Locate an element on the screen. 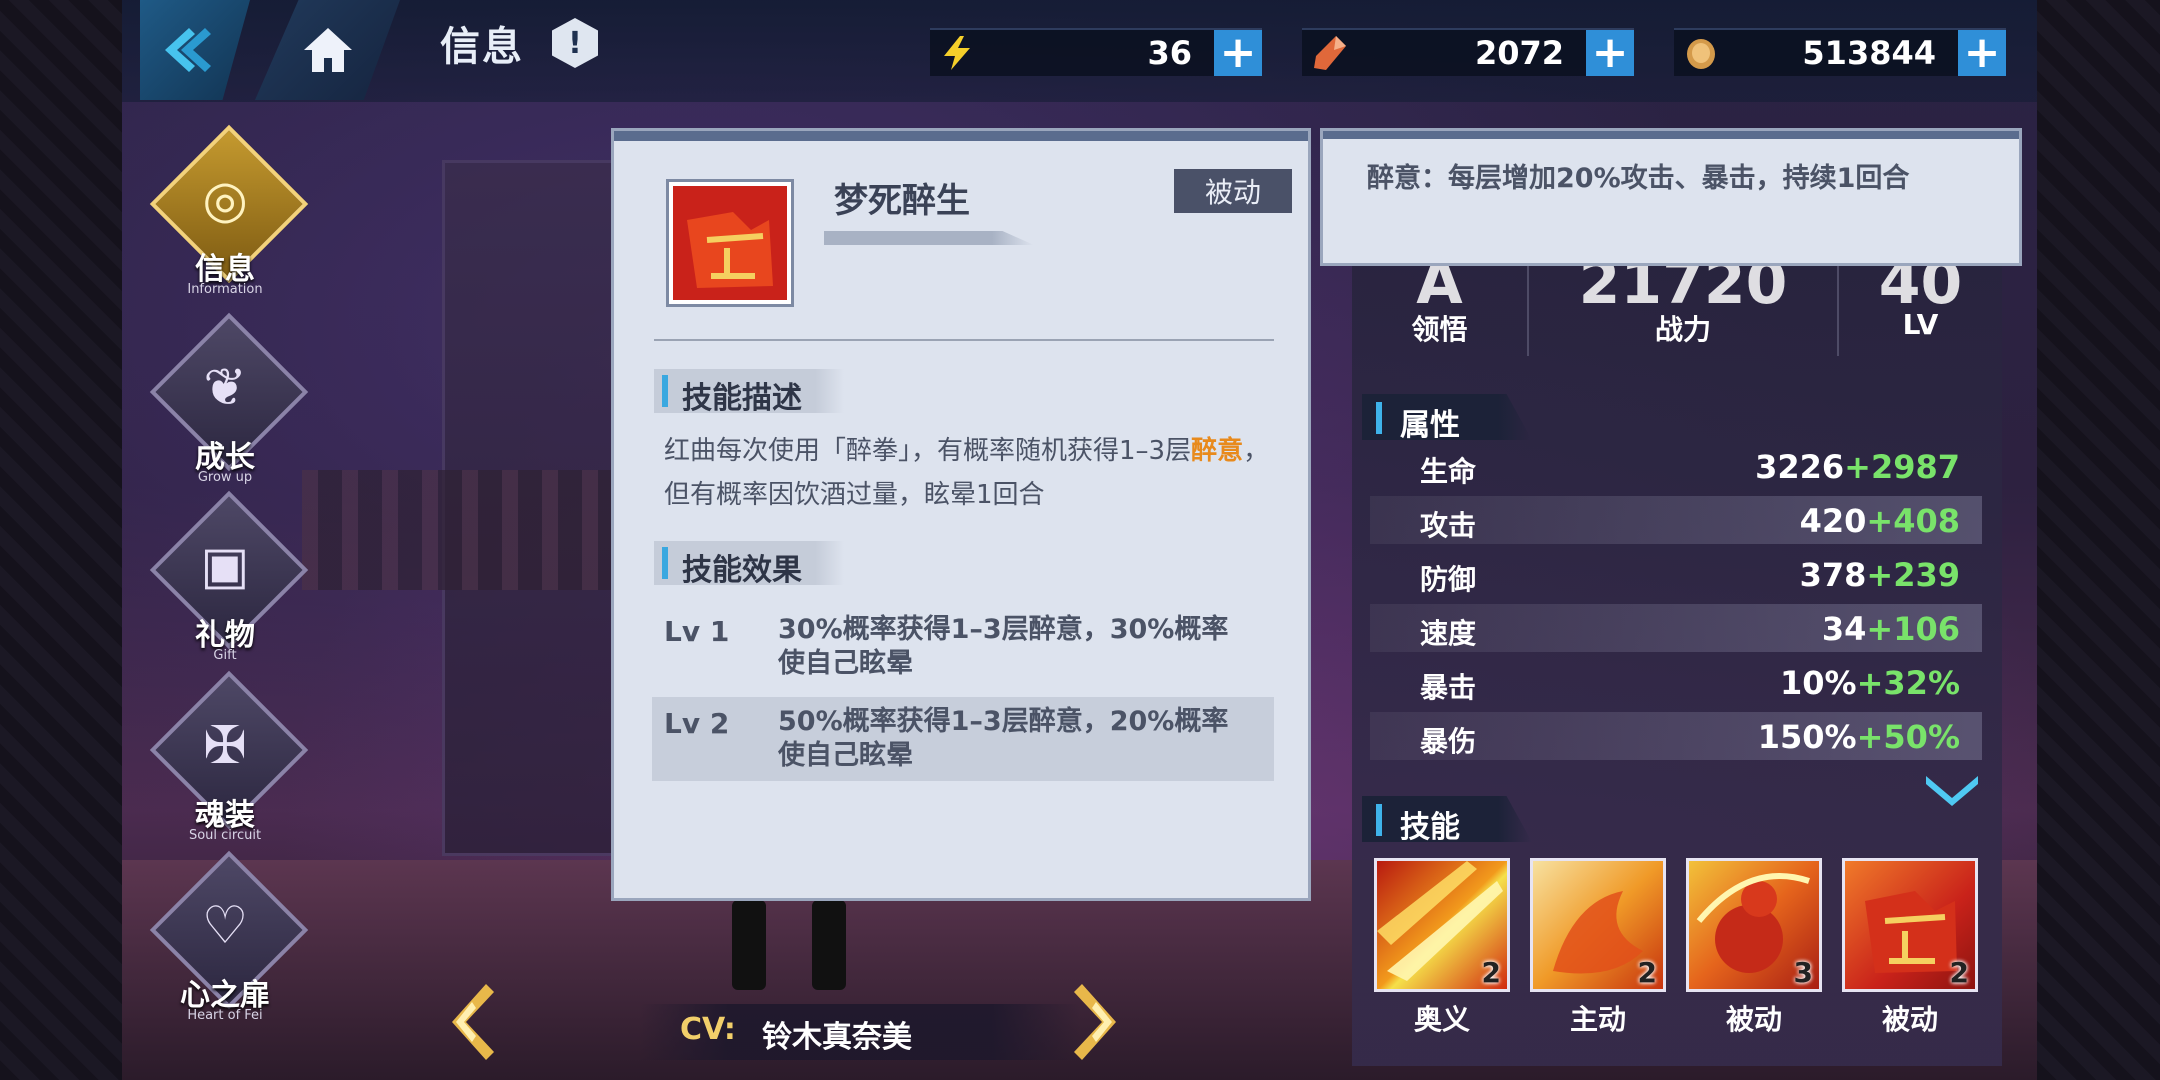 The height and width of the screenshot is (1080, 2160). previous-character-button is located at coordinates (472, 1022).